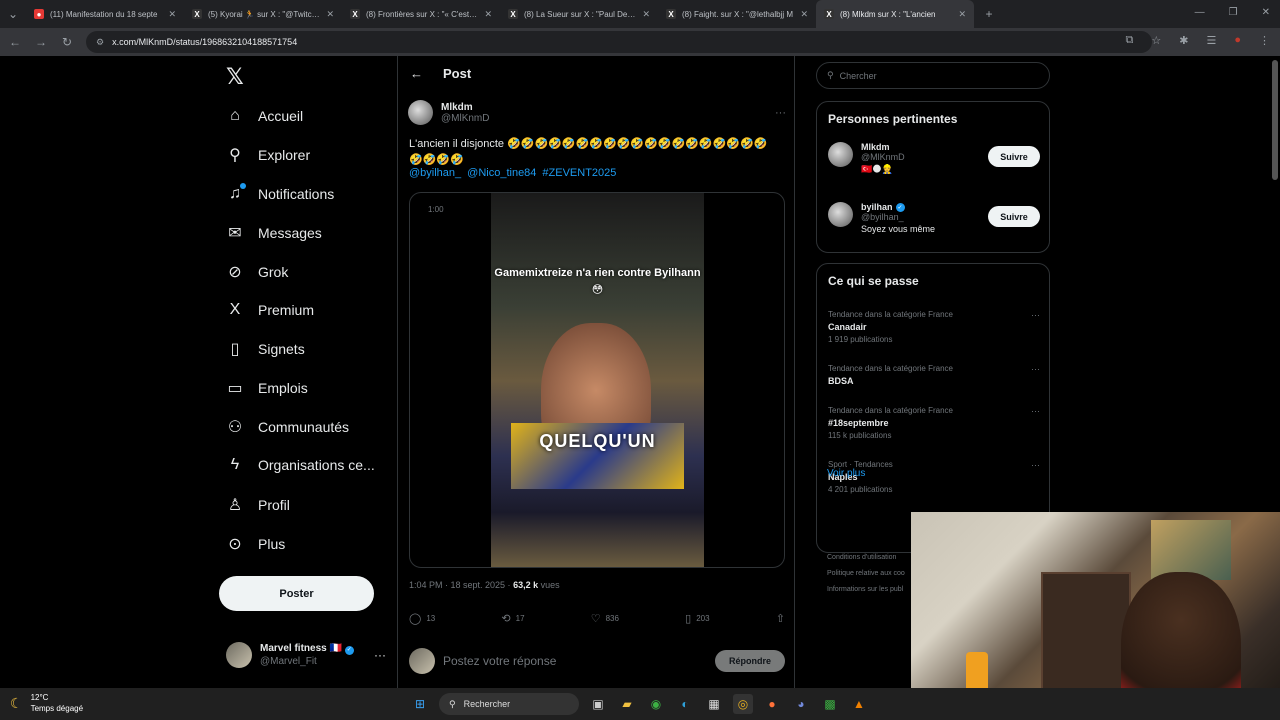 This screenshot has height=720, width=1280. Describe the element at coordinates (780, 618) in the screenshot. I see `share-action: ⇧` at that location.